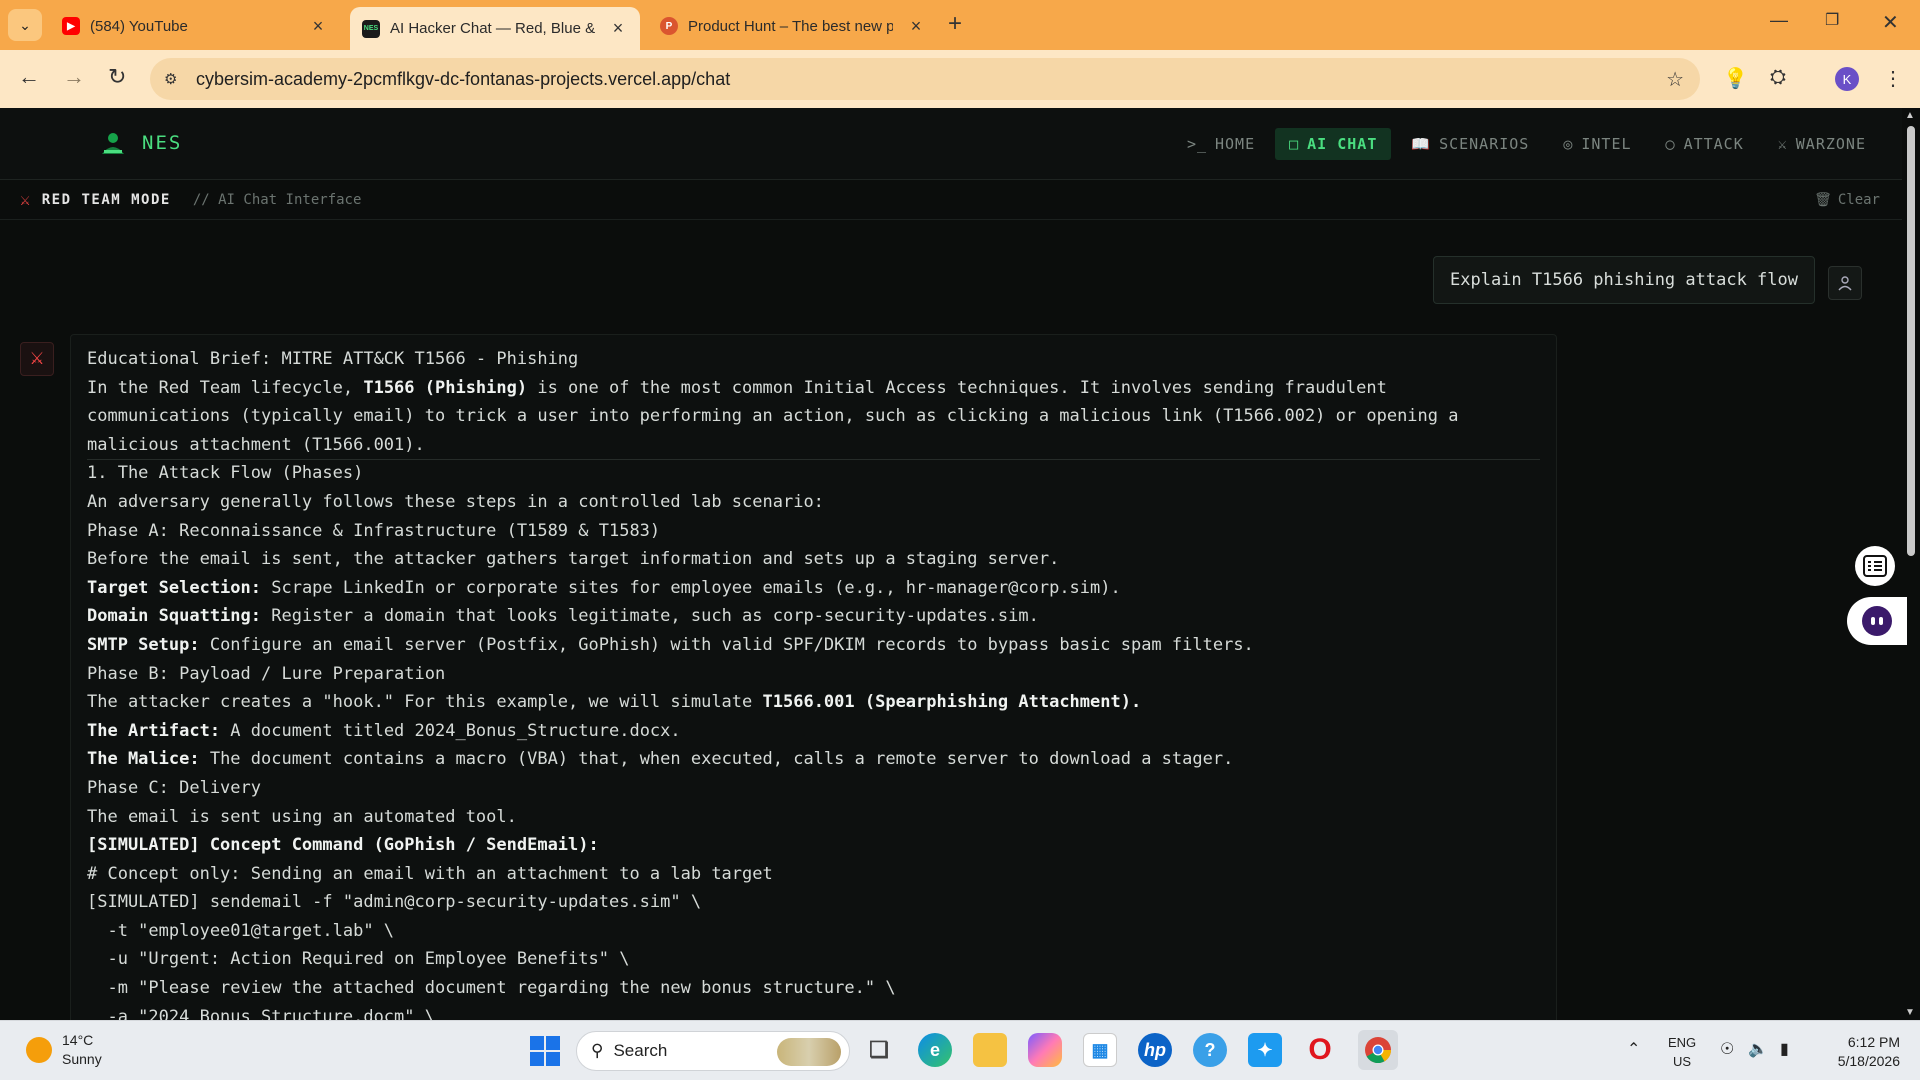  What do you see at coordinates (106, 199) in the screenshot?
I see `mode-label: RED TEAM MODE` at bounding box center [106, 199].